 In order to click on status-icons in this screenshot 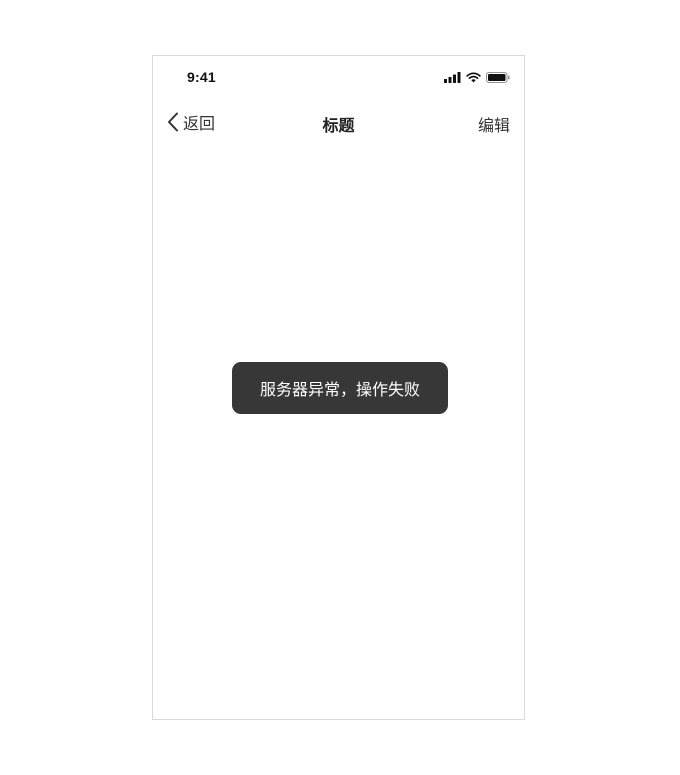, I will do `click(477, 77)`.